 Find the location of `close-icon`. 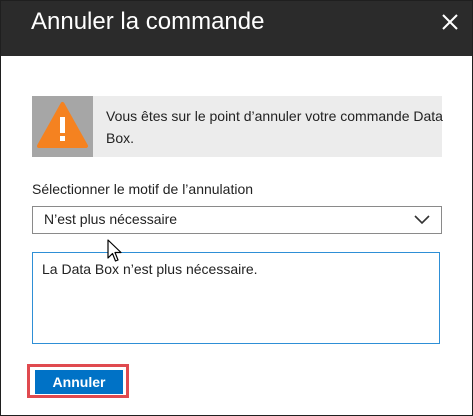

close-icon is located at coordinates (450, 22).